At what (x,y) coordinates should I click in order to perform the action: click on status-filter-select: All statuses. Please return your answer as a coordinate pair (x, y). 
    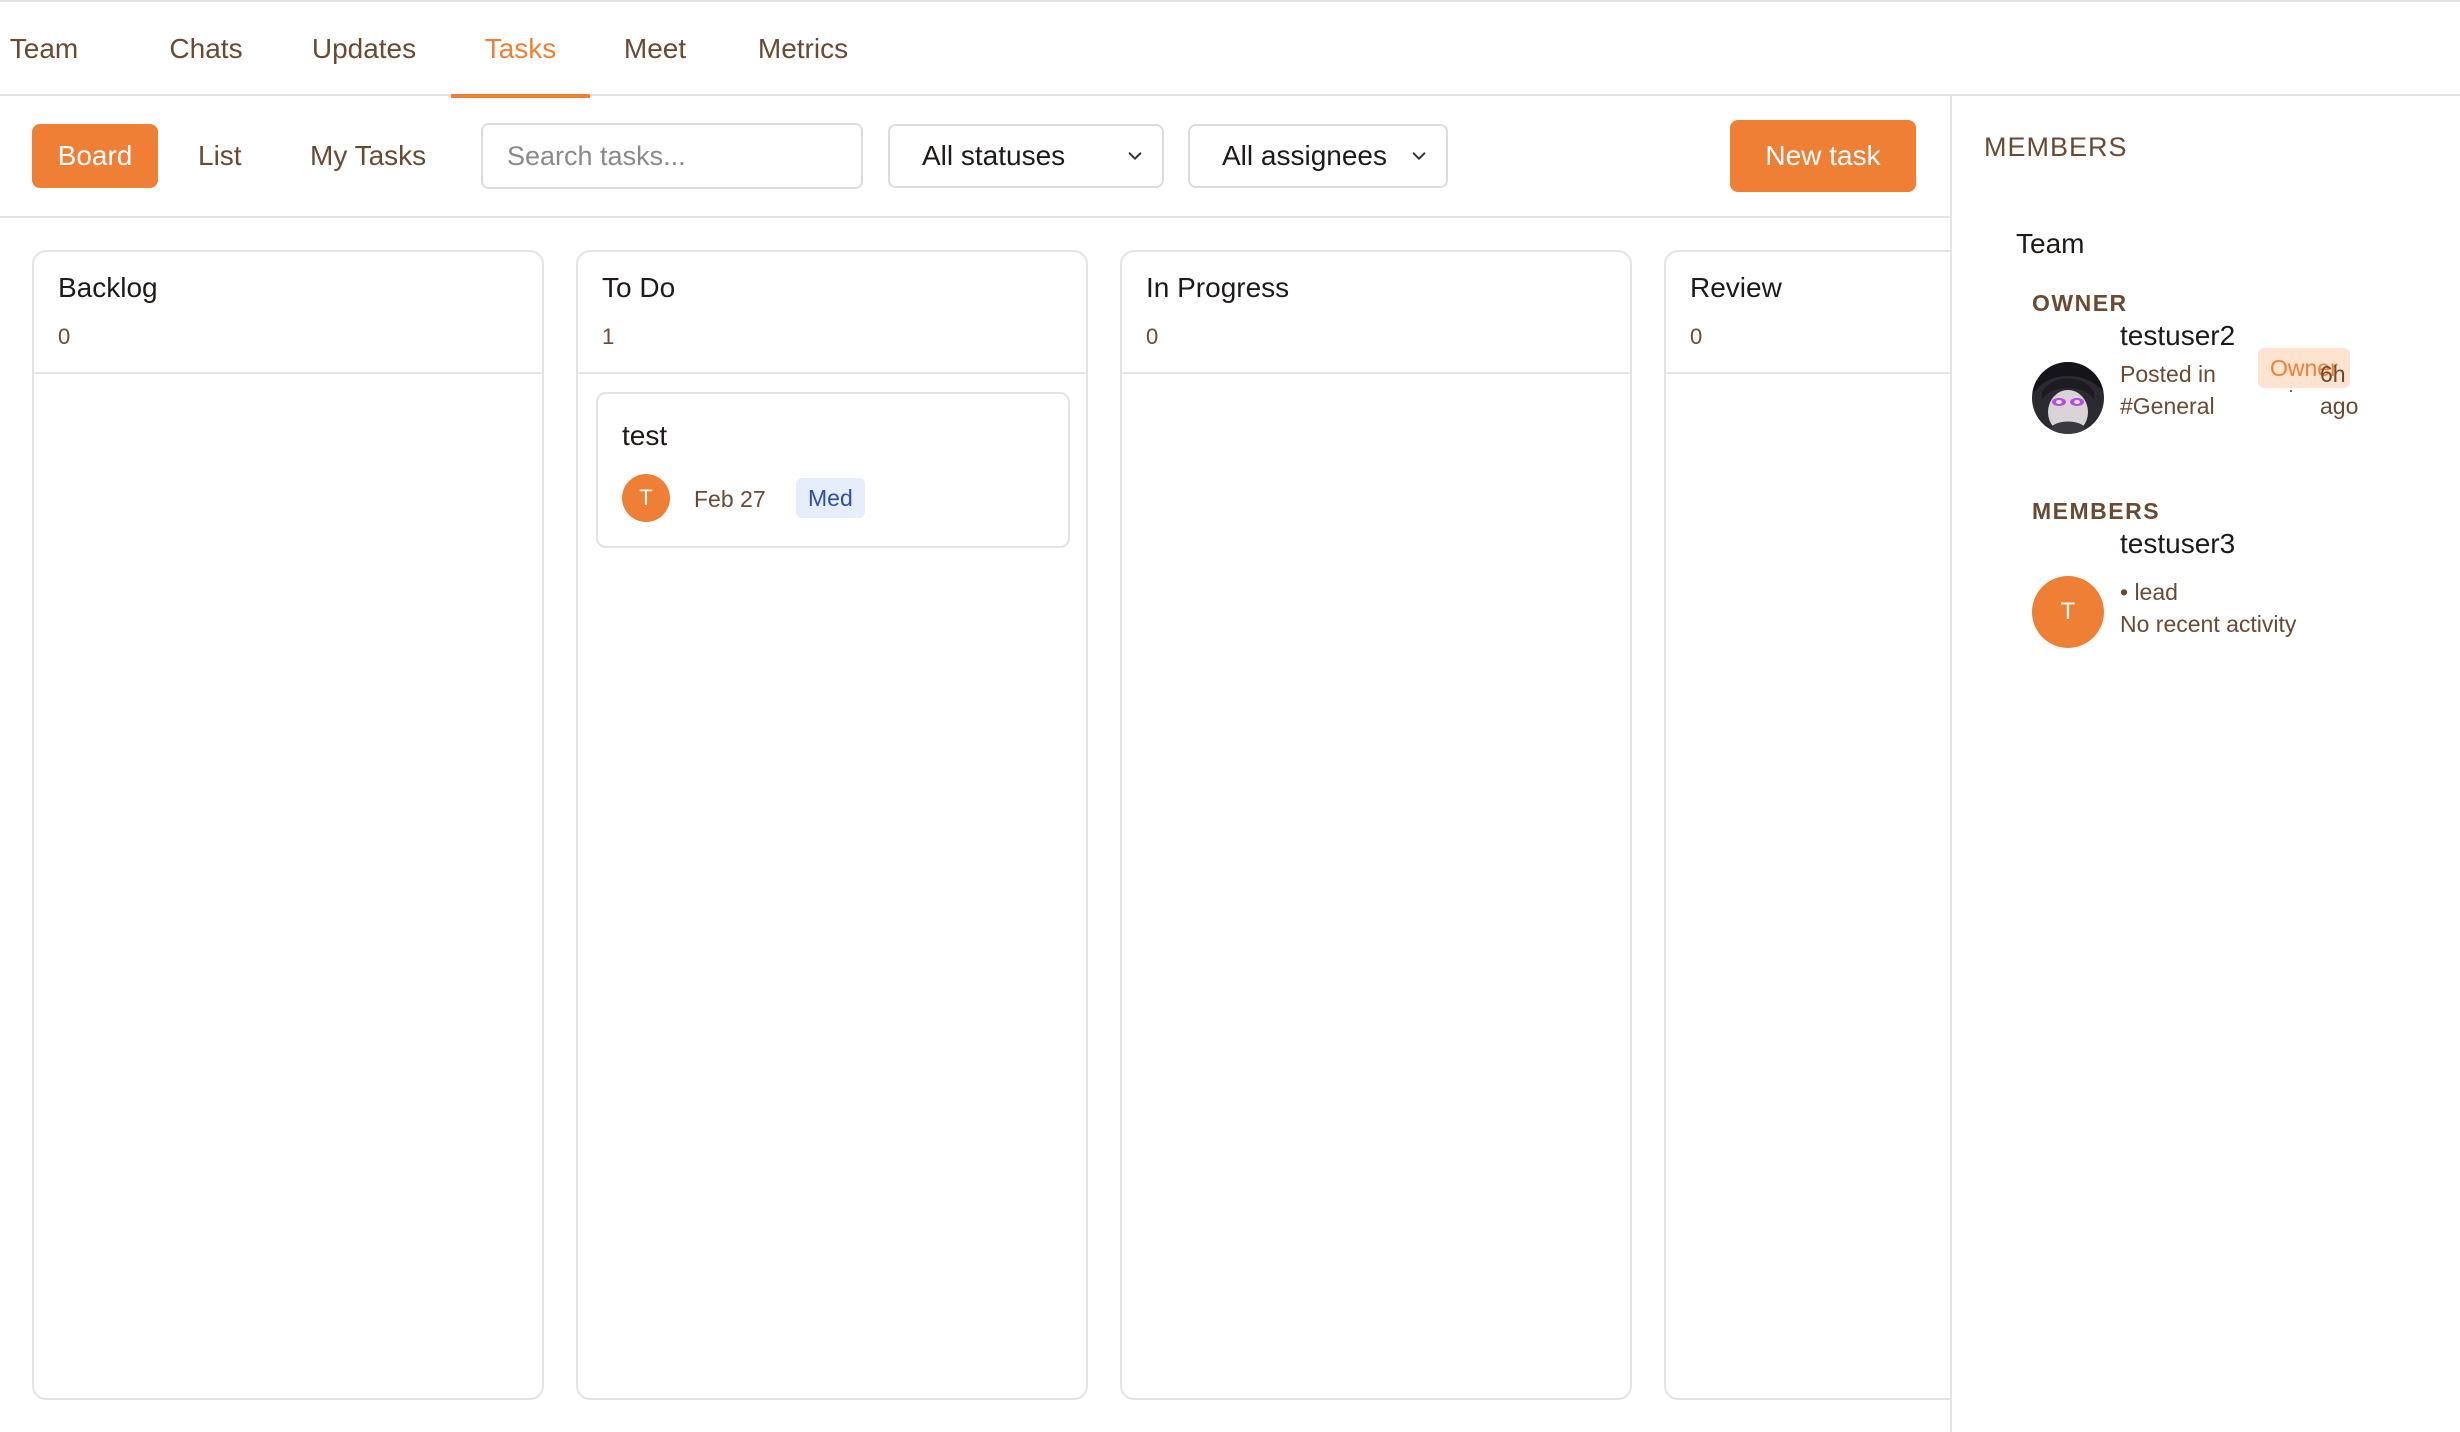
    Looking at the image, I should click on (1026, 156).